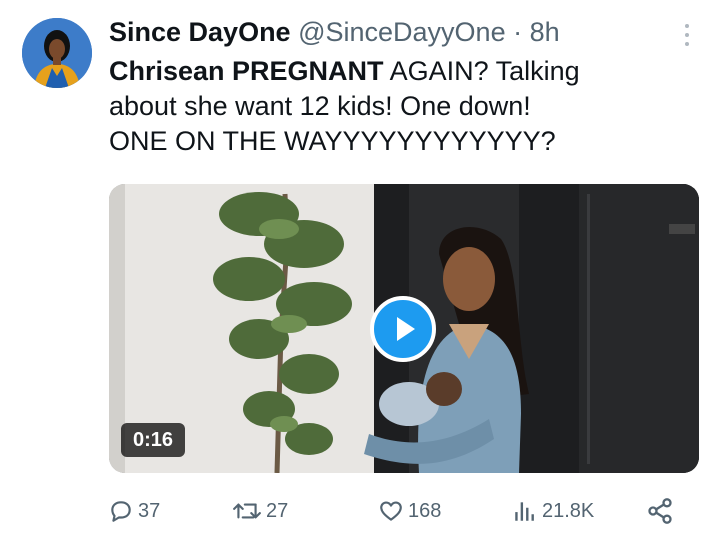  What do you see at coordinates (568, 510) in the screenshot?
I see `views-count: 21.8K` at bounding box center [568, 510].